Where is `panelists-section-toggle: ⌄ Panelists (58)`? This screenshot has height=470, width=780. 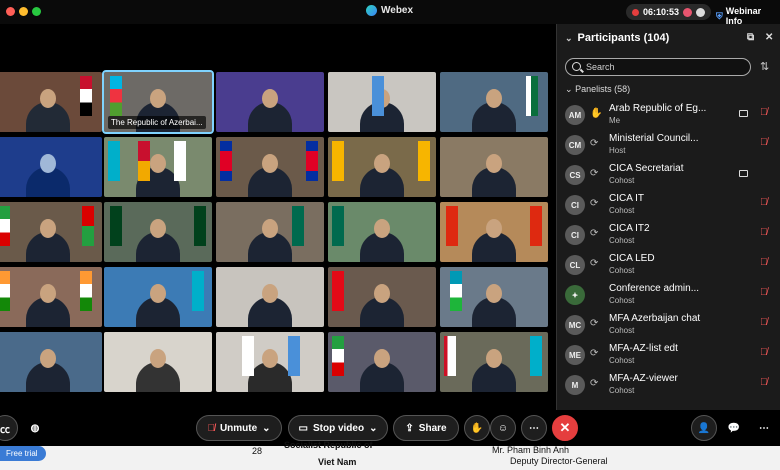 panelists-section-toggle: ⌄ Panelists (58) is located at coordinates (597, 89).